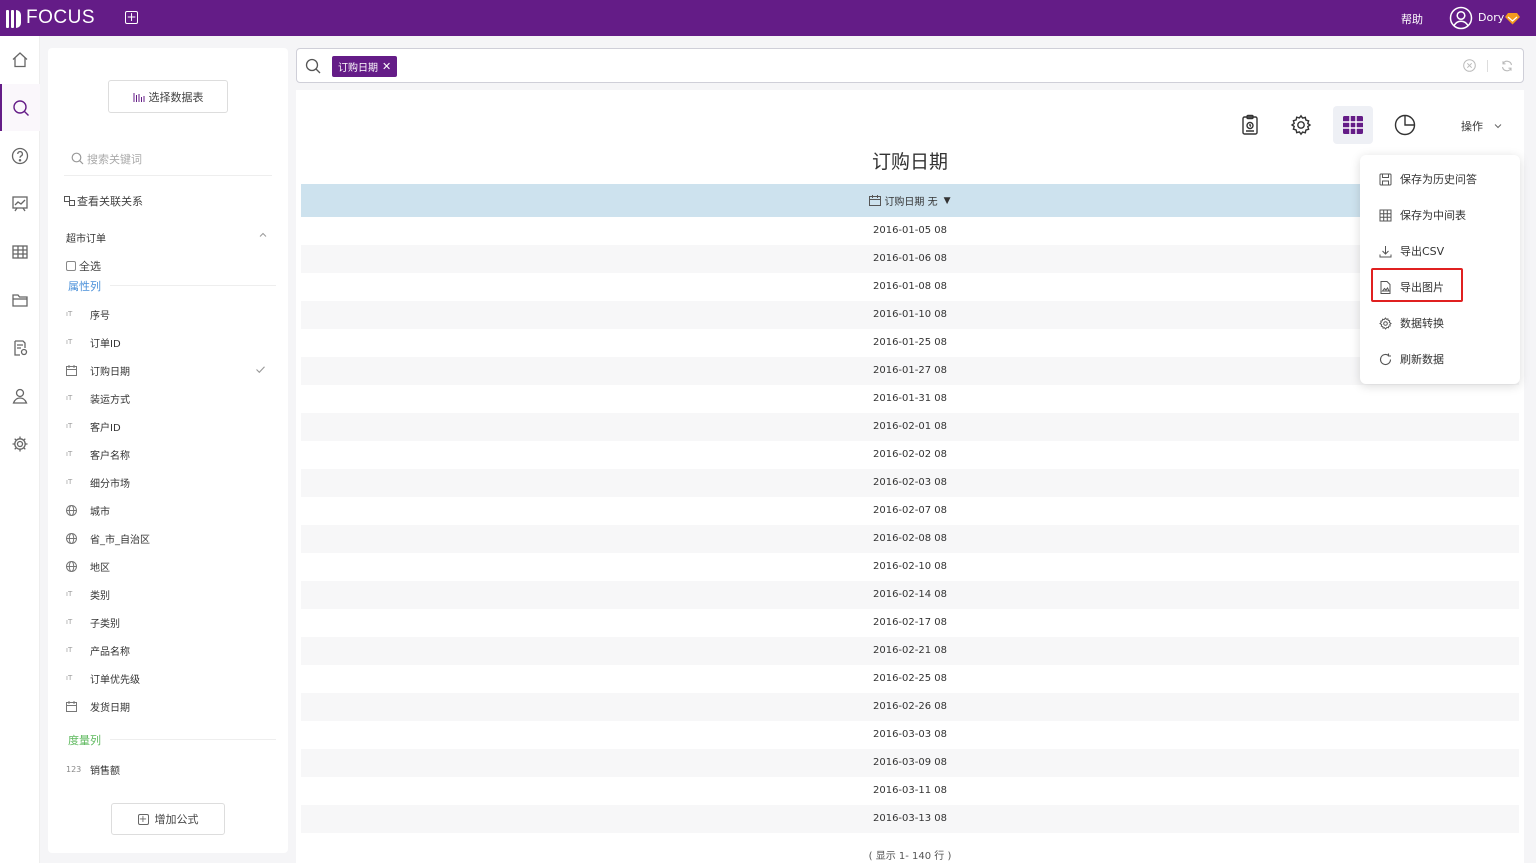 Image resolution: width=1536 pixels, height=863 pixels. Describe the element at coordinates (168, 426) in the screenshot. I see `column-item: ıT 客户ID` at that location.